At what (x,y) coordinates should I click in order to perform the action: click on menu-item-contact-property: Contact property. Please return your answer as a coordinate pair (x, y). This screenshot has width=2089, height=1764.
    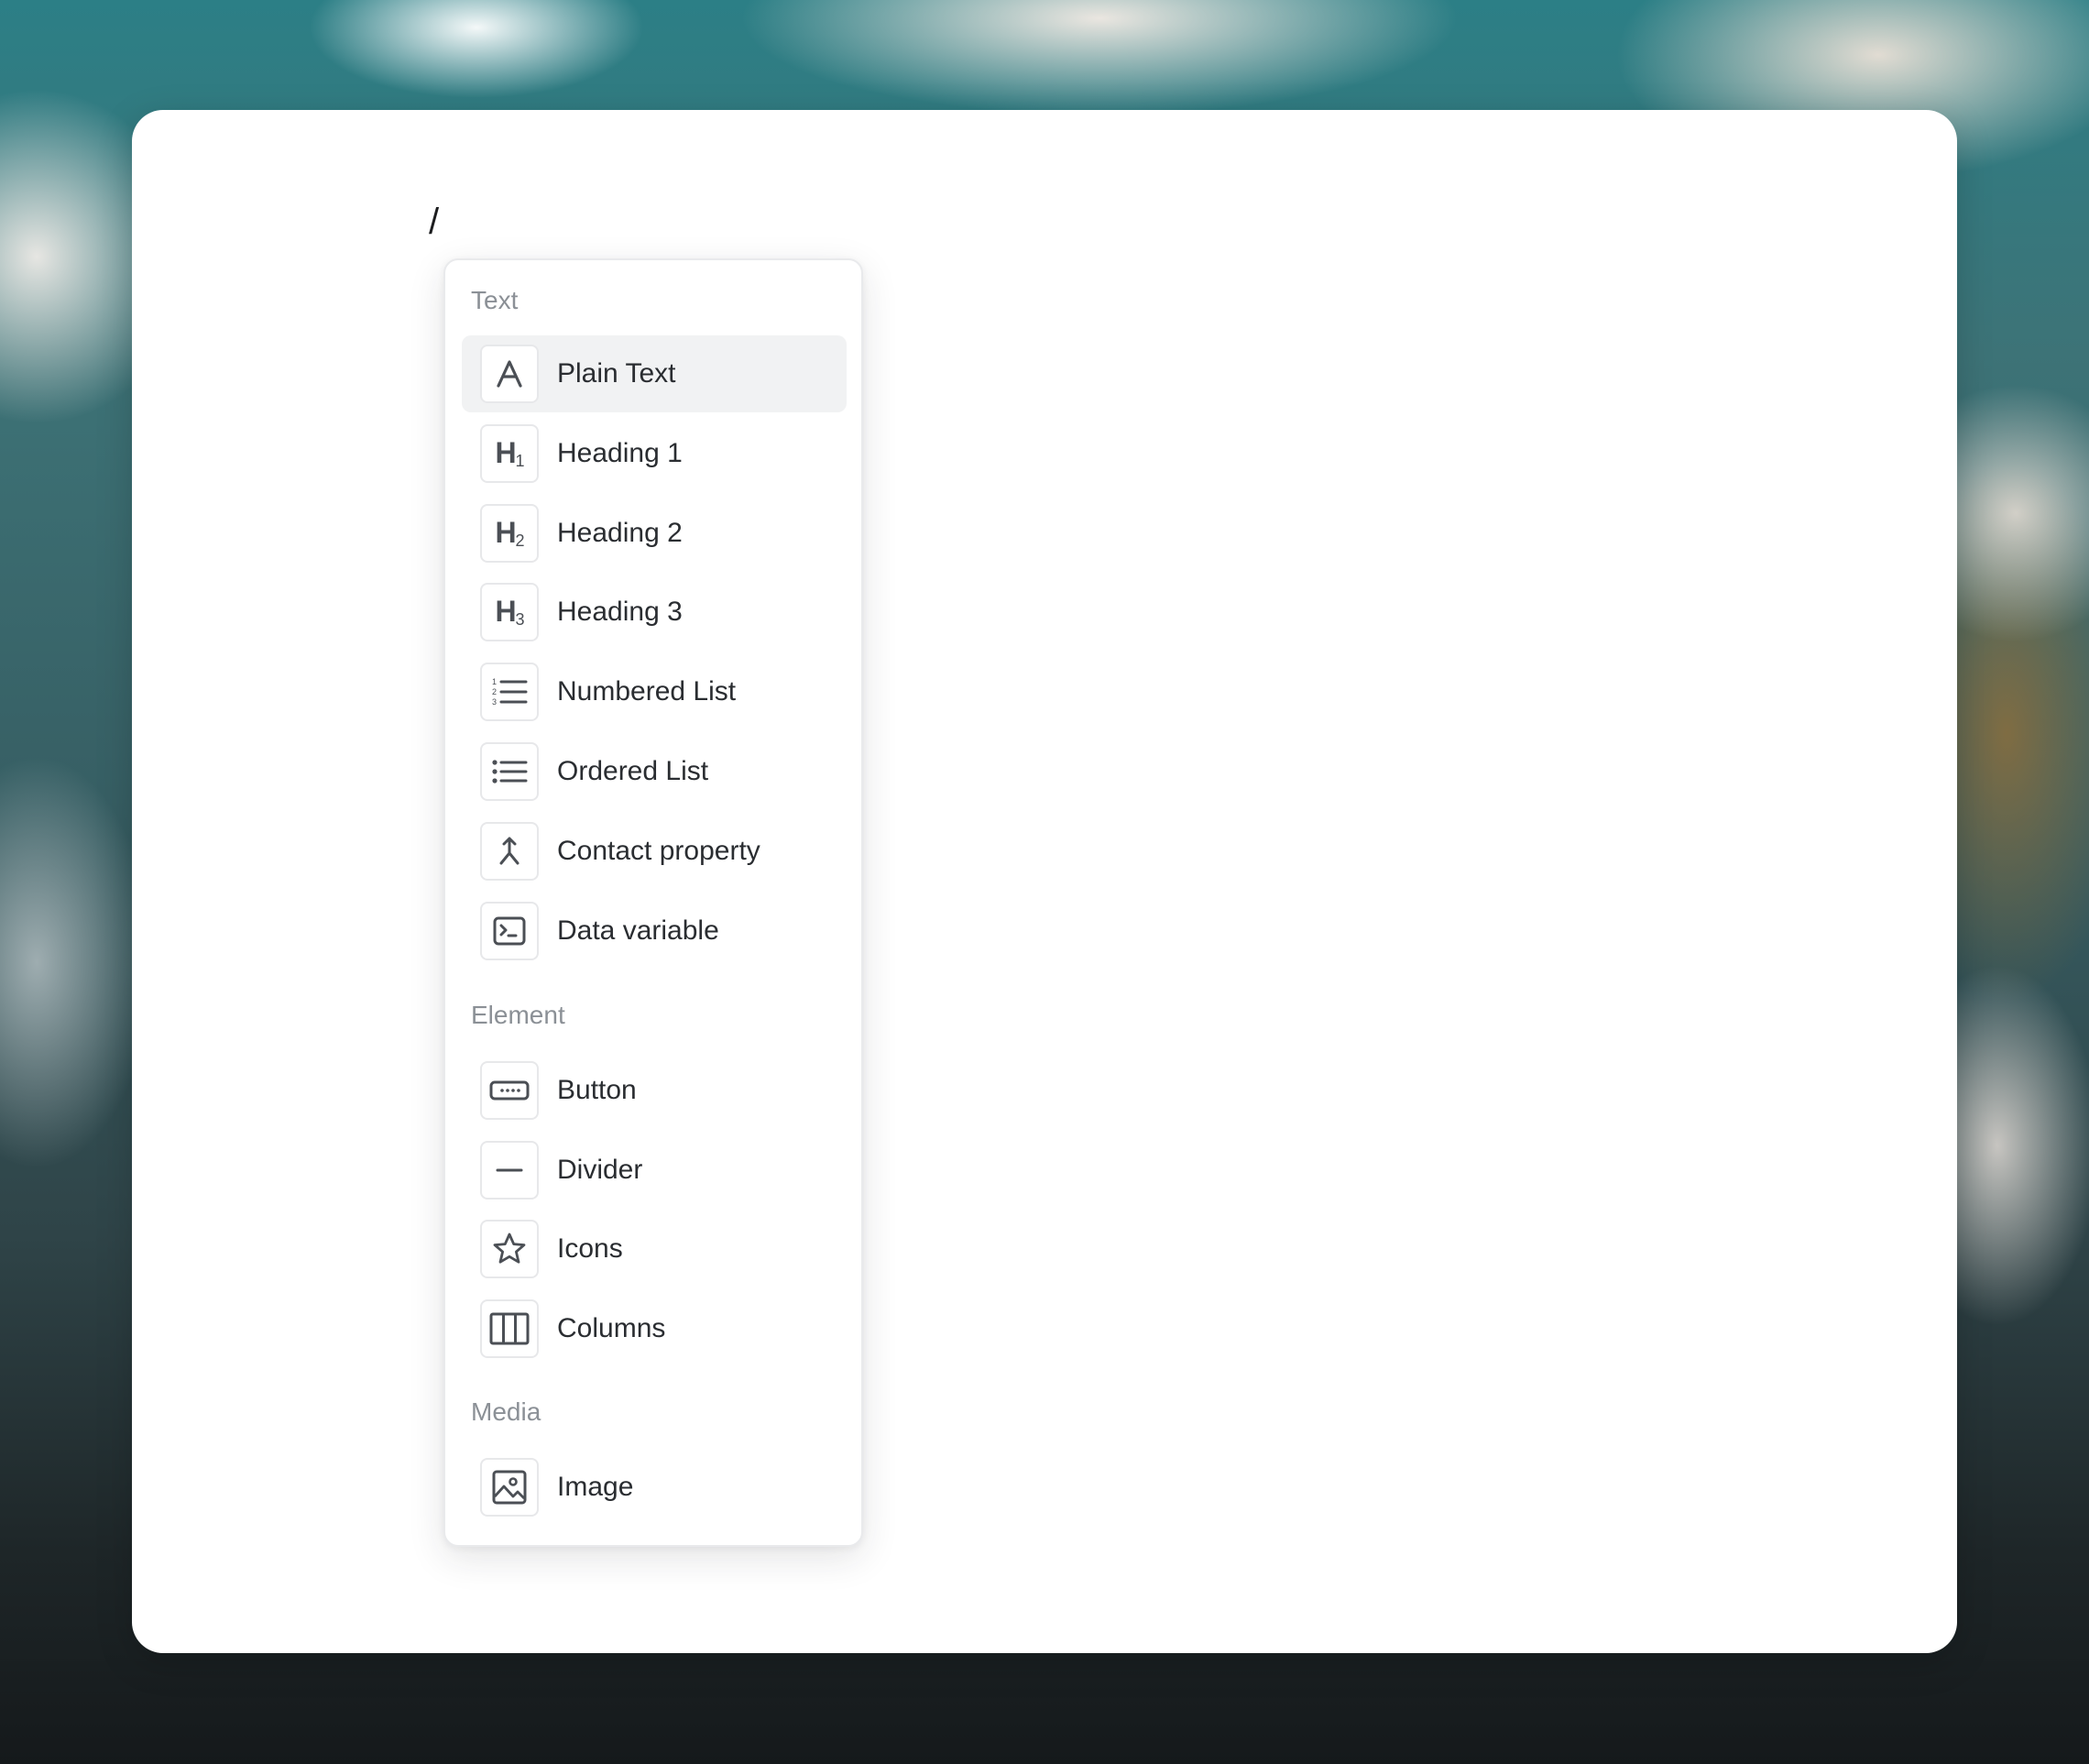
    Looking at the image, I should click on (654, 851).